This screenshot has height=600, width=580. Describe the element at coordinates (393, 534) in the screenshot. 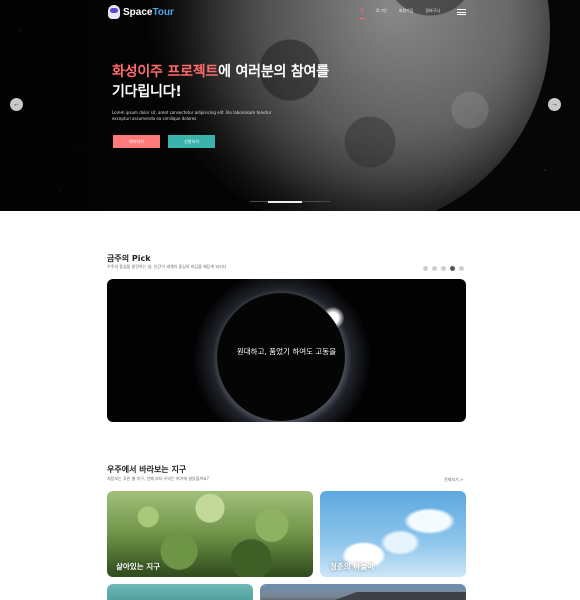

I see `earth-card-sky: 청춘의 하늘이` at that location.